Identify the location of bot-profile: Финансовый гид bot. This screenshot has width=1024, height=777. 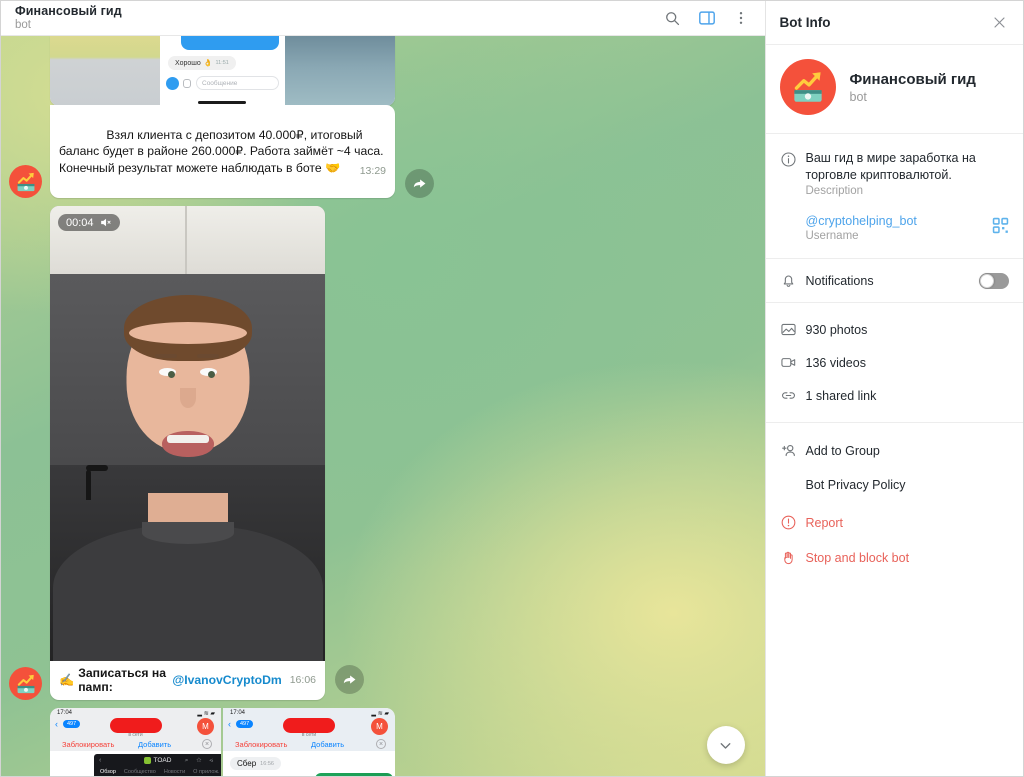
(895, 89).